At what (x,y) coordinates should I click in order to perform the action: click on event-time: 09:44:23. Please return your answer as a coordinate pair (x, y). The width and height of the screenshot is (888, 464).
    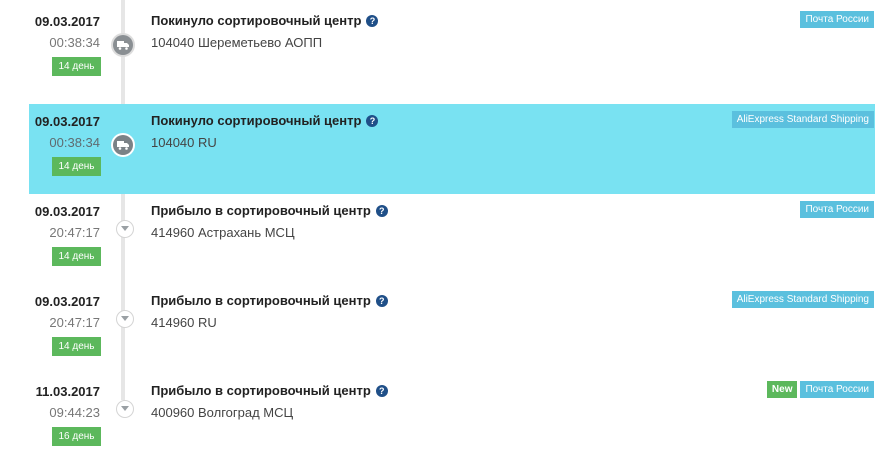
    Looking at the image, I should click on (74, 412).